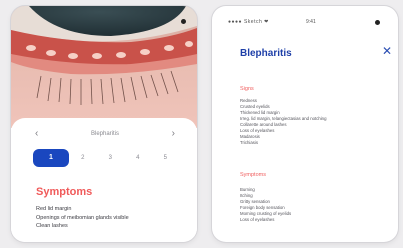  I want to click on tab-2: 2, so click(83, 158).